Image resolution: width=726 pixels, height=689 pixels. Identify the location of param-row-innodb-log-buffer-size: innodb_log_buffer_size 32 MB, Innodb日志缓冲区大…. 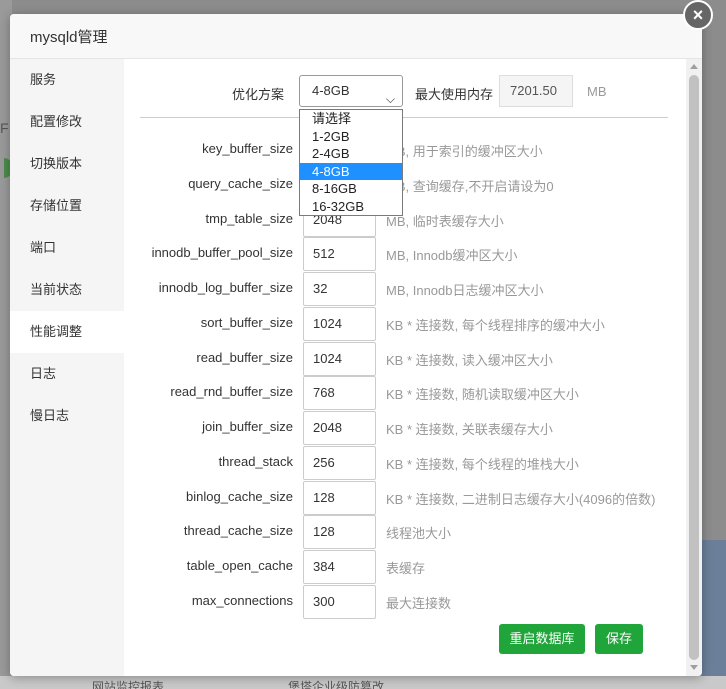
(405, 289).